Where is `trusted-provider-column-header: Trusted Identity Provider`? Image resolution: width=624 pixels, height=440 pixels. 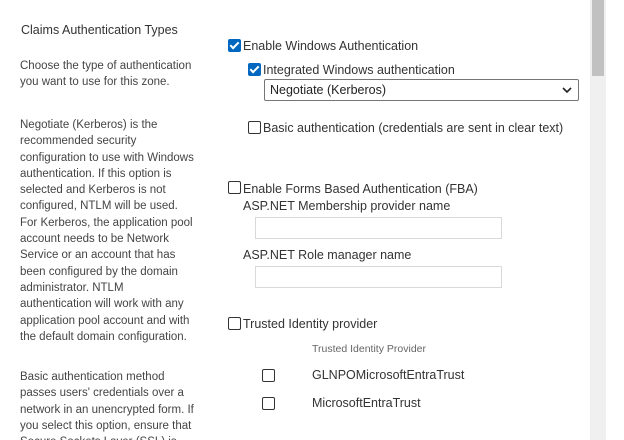
trusted-provider-column-header: Trusted Identity Provider is located at coordinates (369, 349).